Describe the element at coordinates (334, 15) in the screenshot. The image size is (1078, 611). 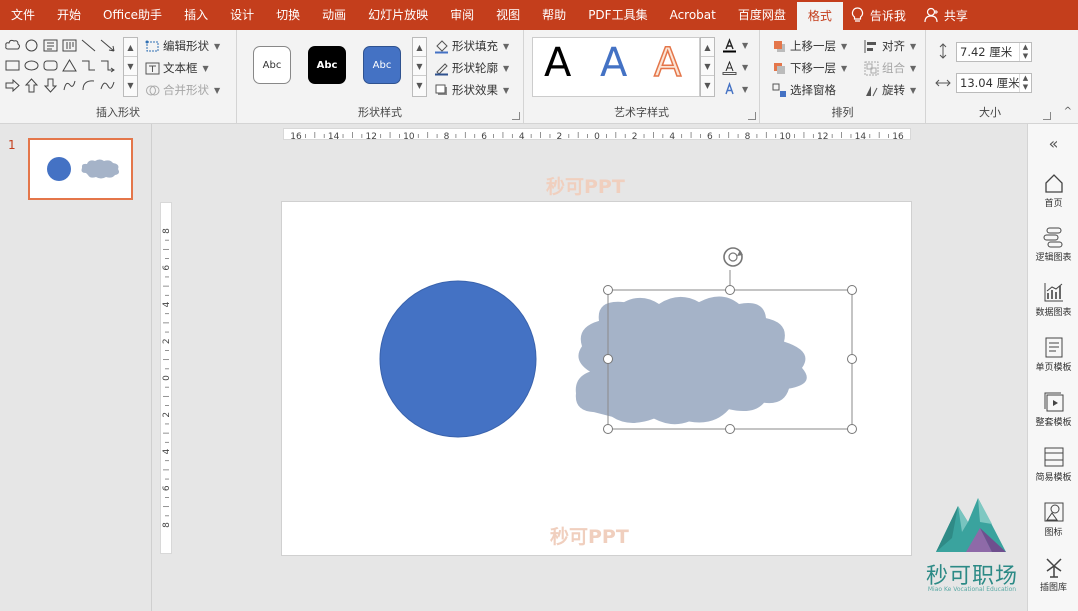
I see `tab-6: 动画` at that location.